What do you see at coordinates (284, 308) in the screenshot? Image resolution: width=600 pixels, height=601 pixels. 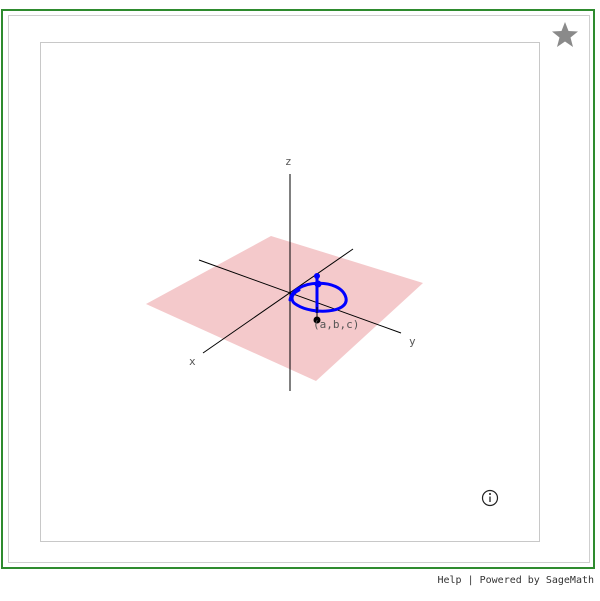 I see `tangent-plane` at bounding box center [284, 308].